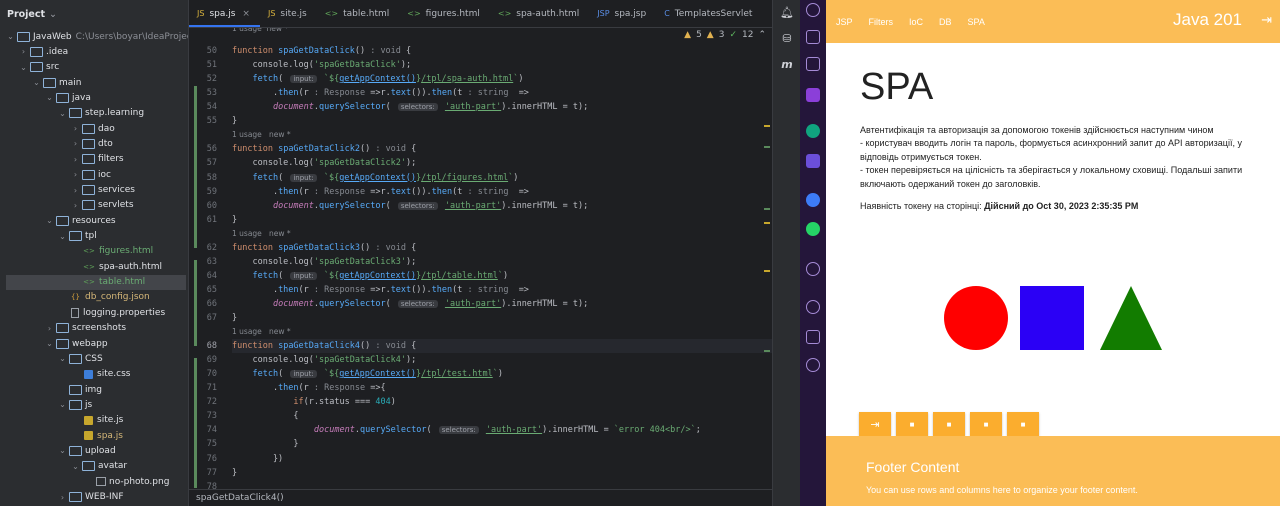 Image resolution: width=1280 pixels, height=506 pixels. I want to click on tree-item: site.css, so click(94, 374).